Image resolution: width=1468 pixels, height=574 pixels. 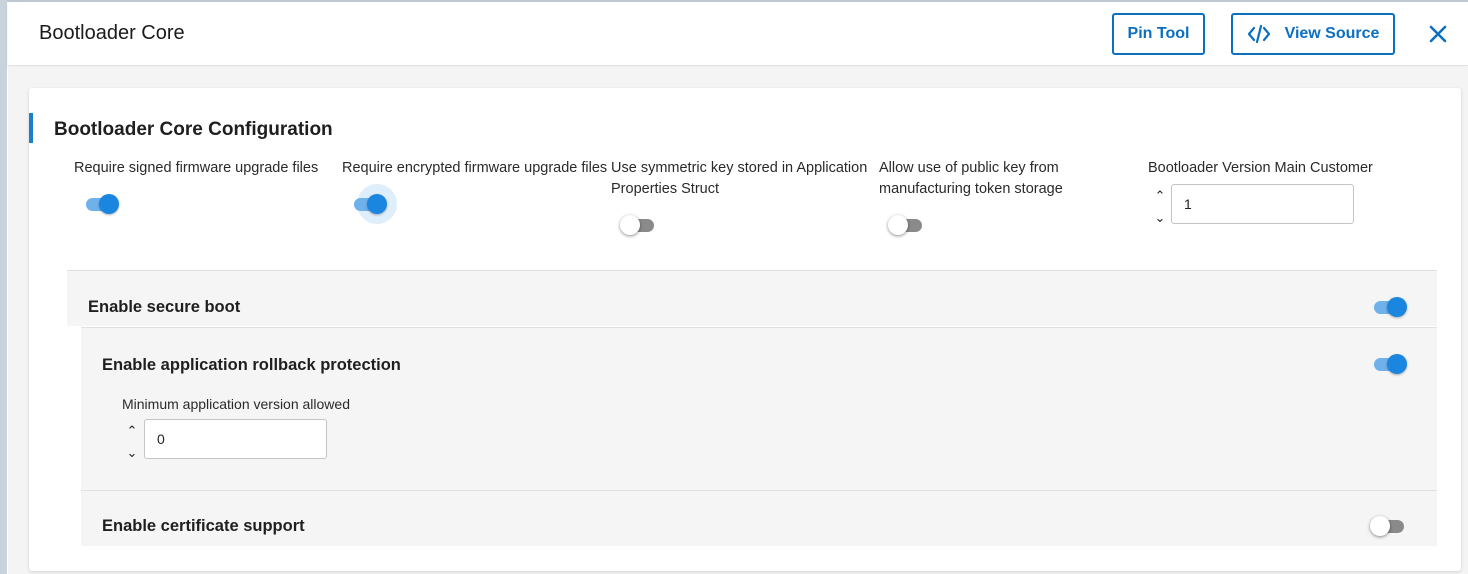 I want to click on encrypted-upgrade-toggle, so click(x=370, y=204).